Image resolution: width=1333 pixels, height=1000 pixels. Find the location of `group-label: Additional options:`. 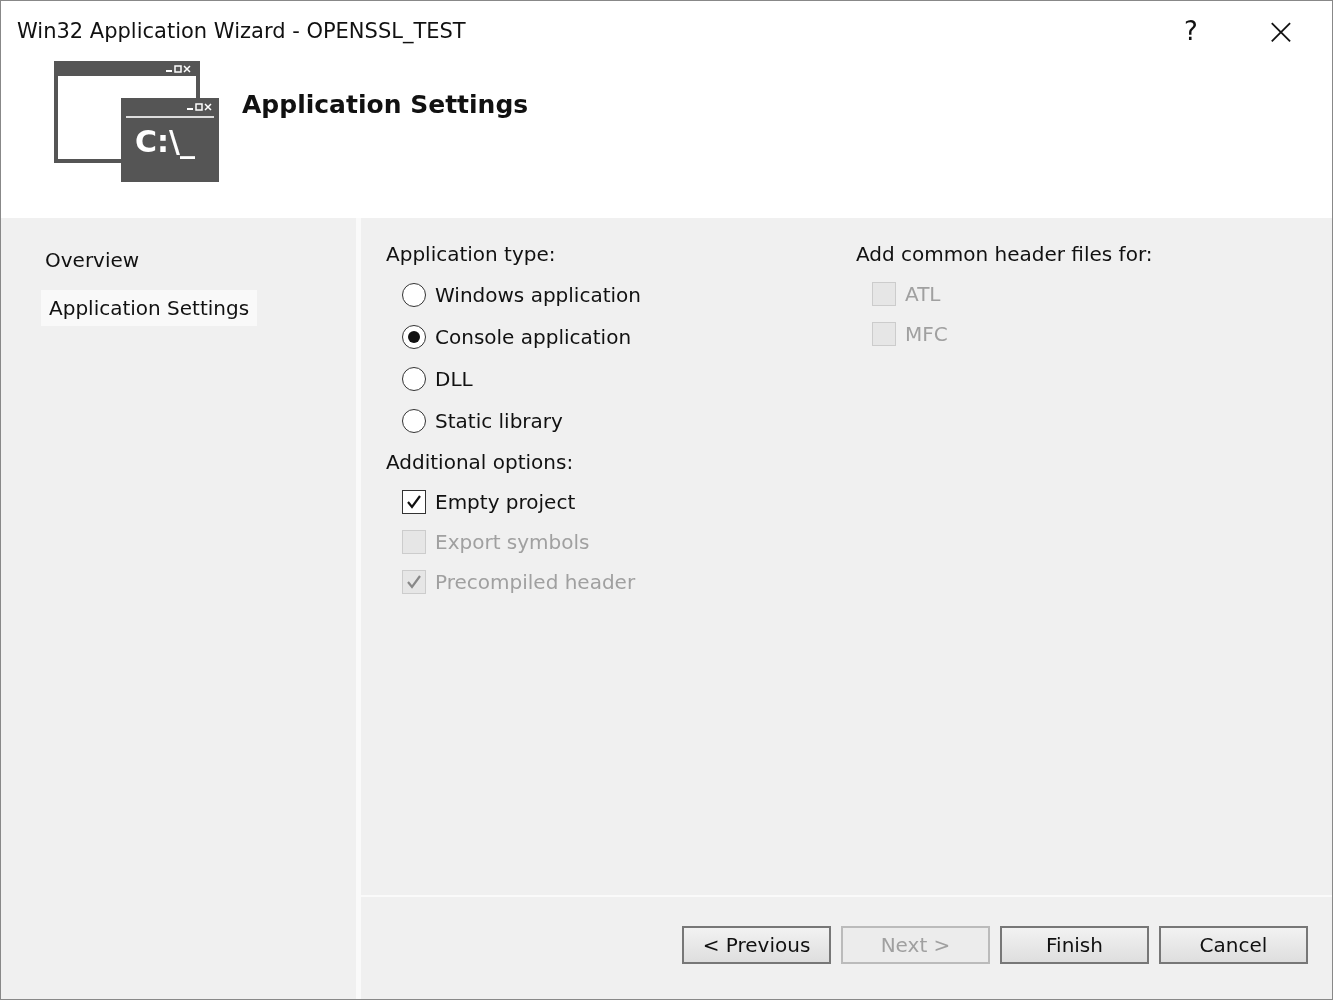

group-label: Additional options: is located at coordinates (480, 462).